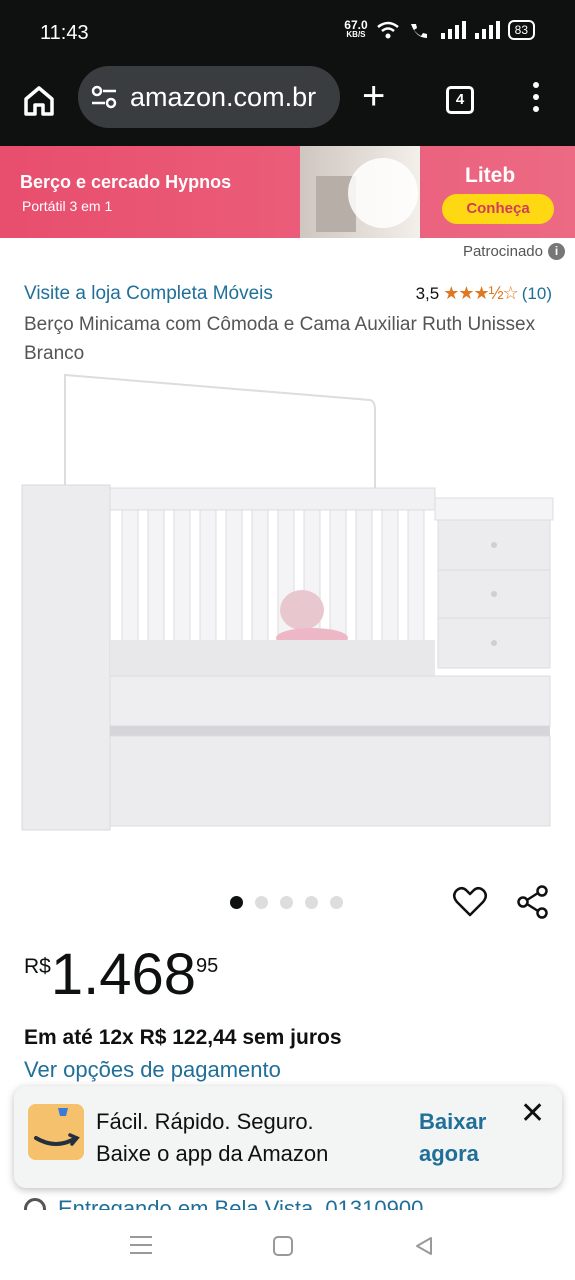 This screenshot has height=1280, width=575. I want to click on back-icon, so click(424, 1246).